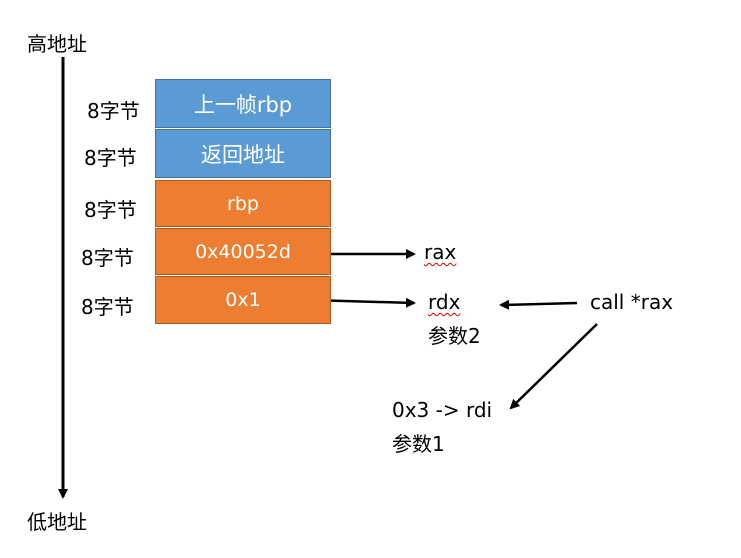 The image size is (741, 558). I want to click on stack-slot-return-address: 返回地址, so click(243, 153).